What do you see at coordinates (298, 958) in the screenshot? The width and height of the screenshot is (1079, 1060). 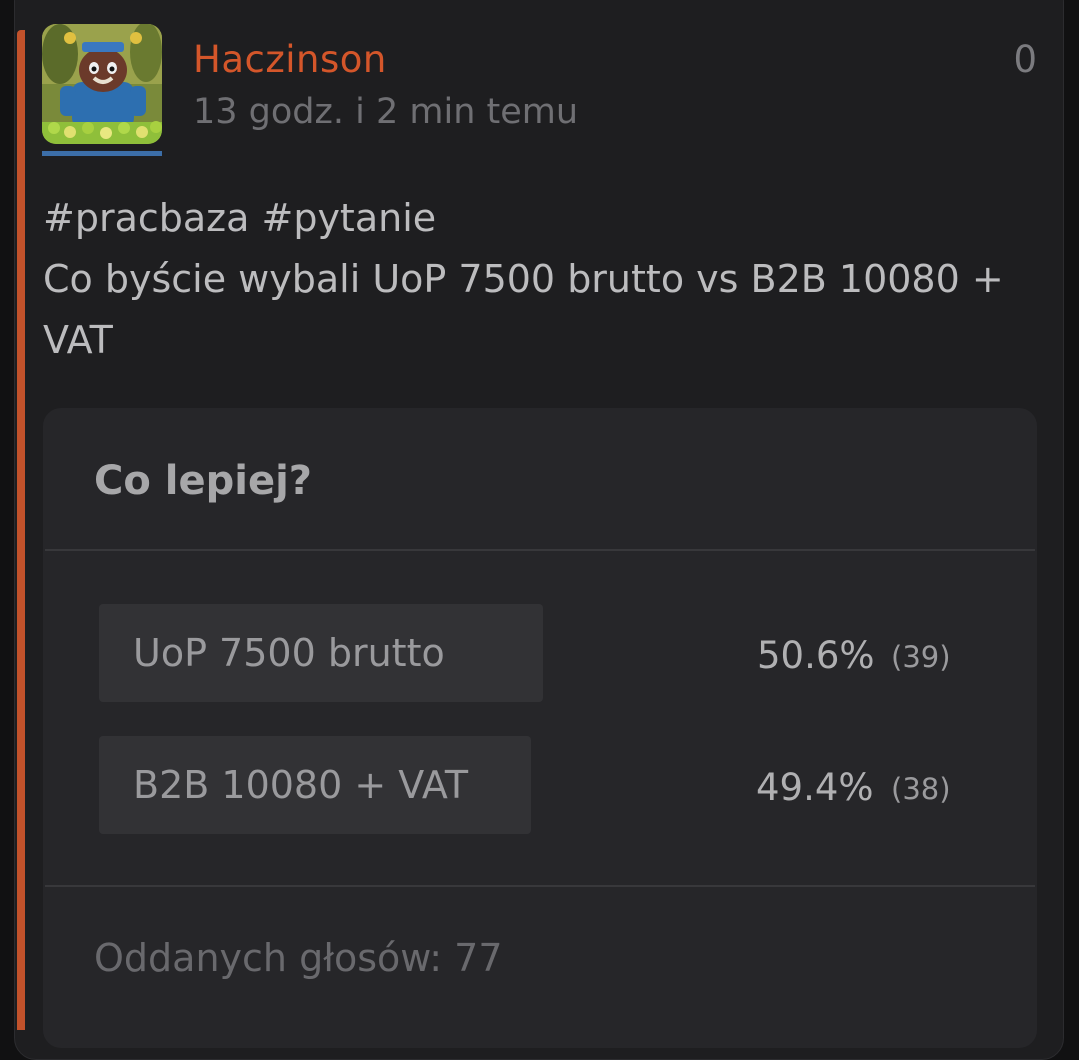 I see `poll-total-votes: Oddanych głosów: 77` at bounding box center [298, 958].